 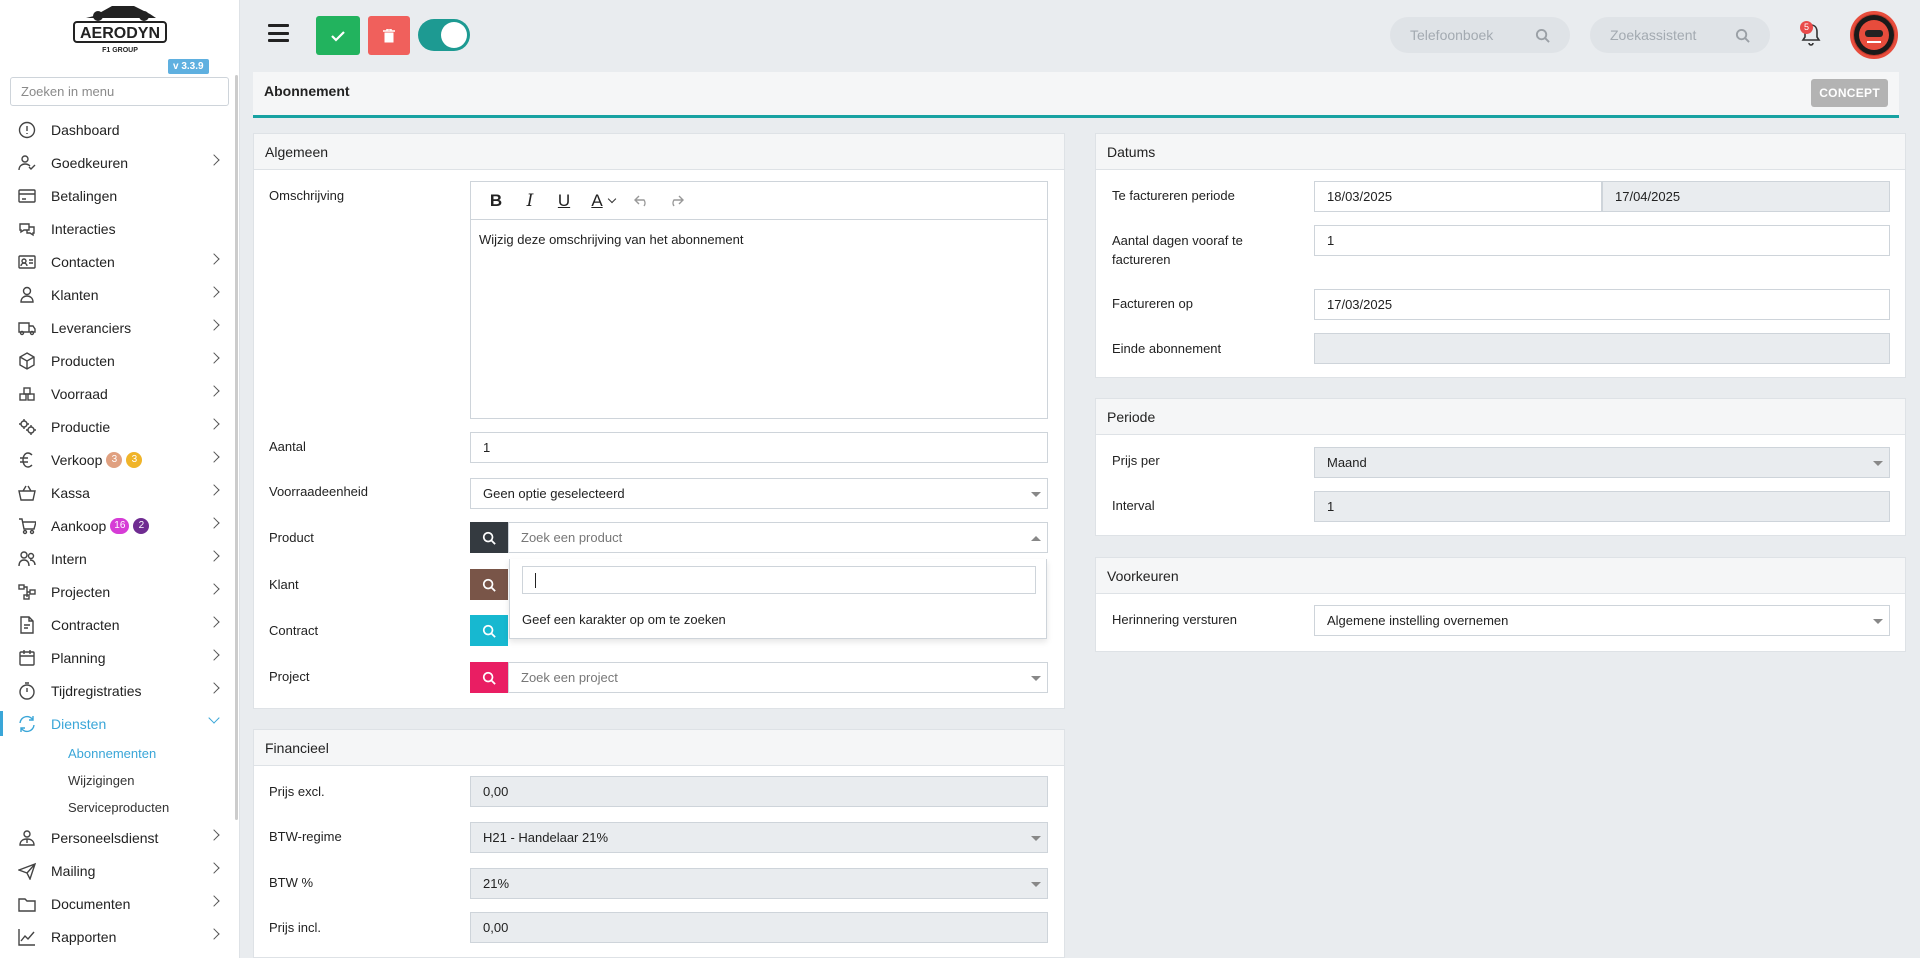 I want to click on underline-button: U, so click(x=564, y=201).